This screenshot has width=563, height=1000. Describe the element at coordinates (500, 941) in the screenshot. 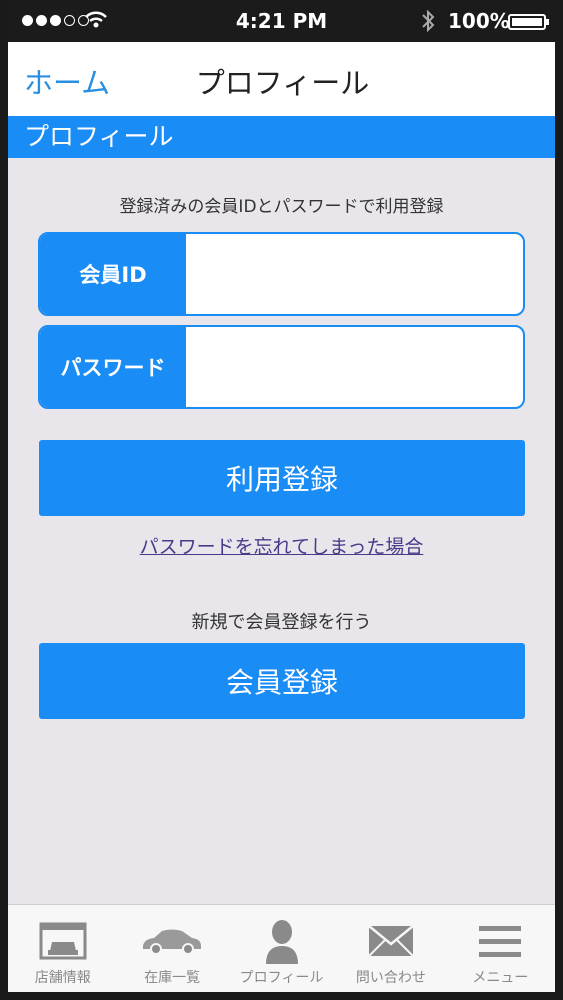

I see `menu-icon` at that location.